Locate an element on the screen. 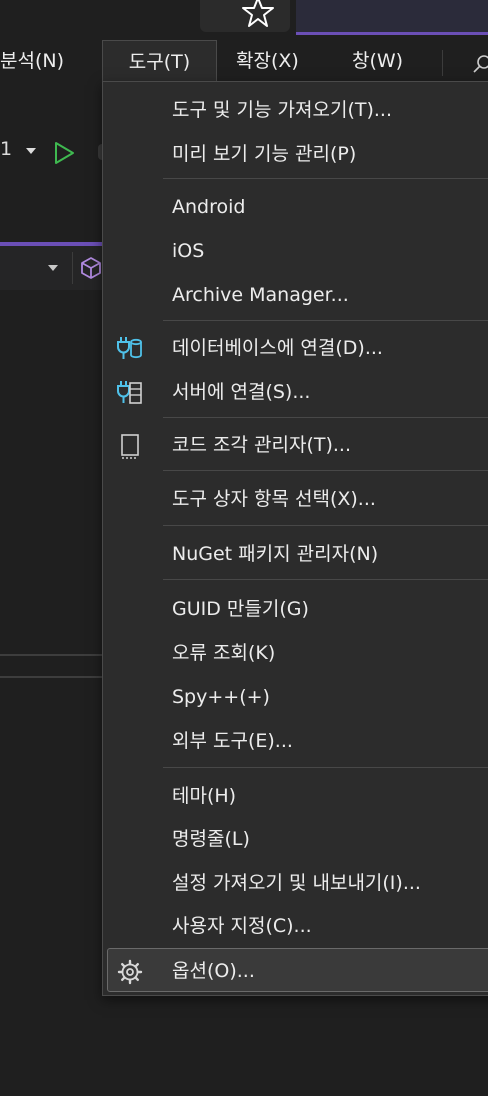 This screenshot has width=488, height=1096. menu-item-label: iOS is located at coordinates (188, 251).